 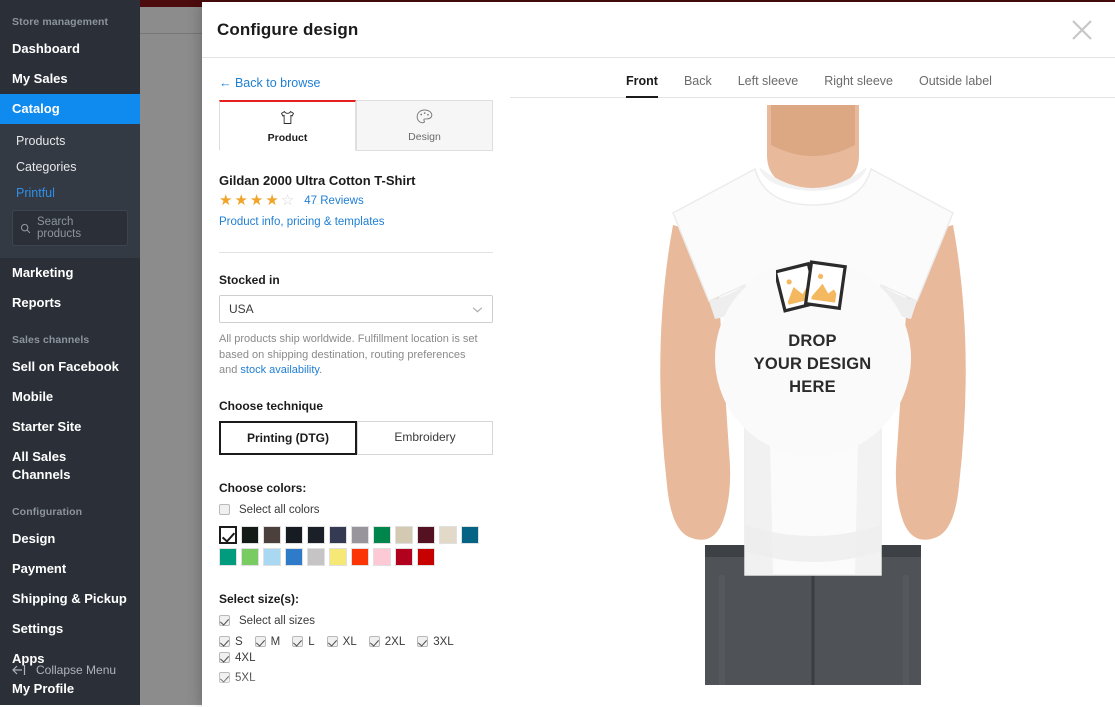 I want to click on stocked-in-value: USA, so click(x=241, y=309).